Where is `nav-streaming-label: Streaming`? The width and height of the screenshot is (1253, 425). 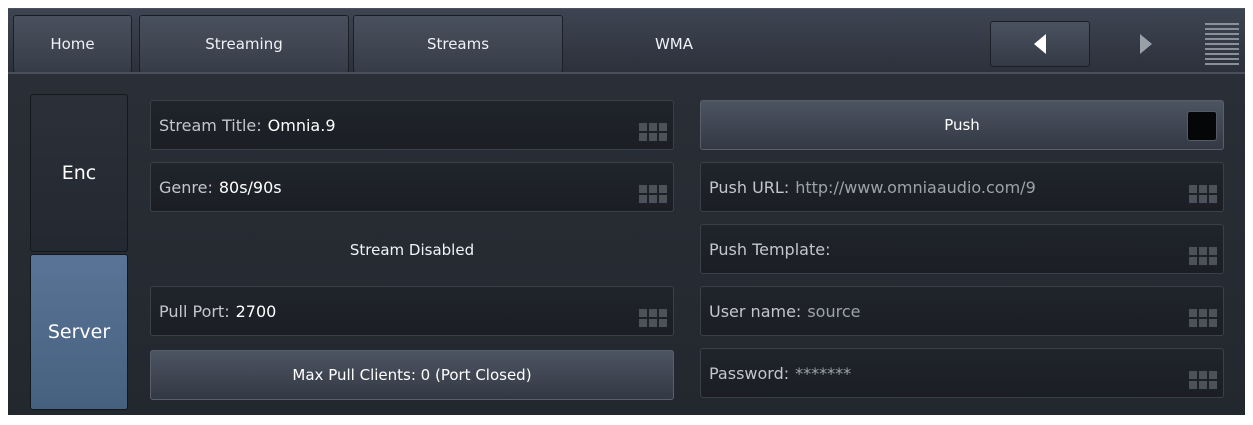
nav-streaming-label: Streaming is located at coordinates (244, 44).